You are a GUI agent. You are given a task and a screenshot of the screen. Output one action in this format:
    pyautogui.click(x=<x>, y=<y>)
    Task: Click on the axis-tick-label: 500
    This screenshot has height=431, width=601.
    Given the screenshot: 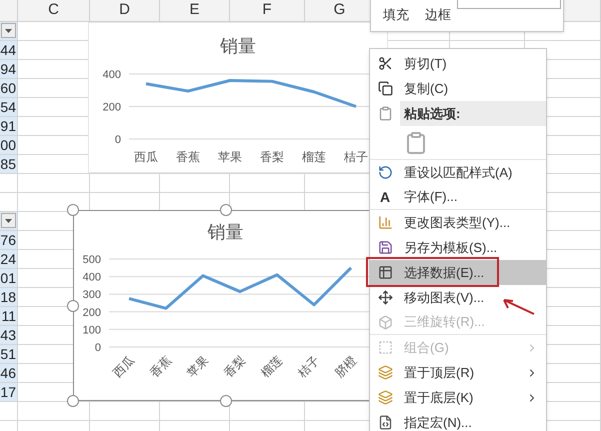 What is the action you would take?
    pyautogui.click(x=91, y=260)
    